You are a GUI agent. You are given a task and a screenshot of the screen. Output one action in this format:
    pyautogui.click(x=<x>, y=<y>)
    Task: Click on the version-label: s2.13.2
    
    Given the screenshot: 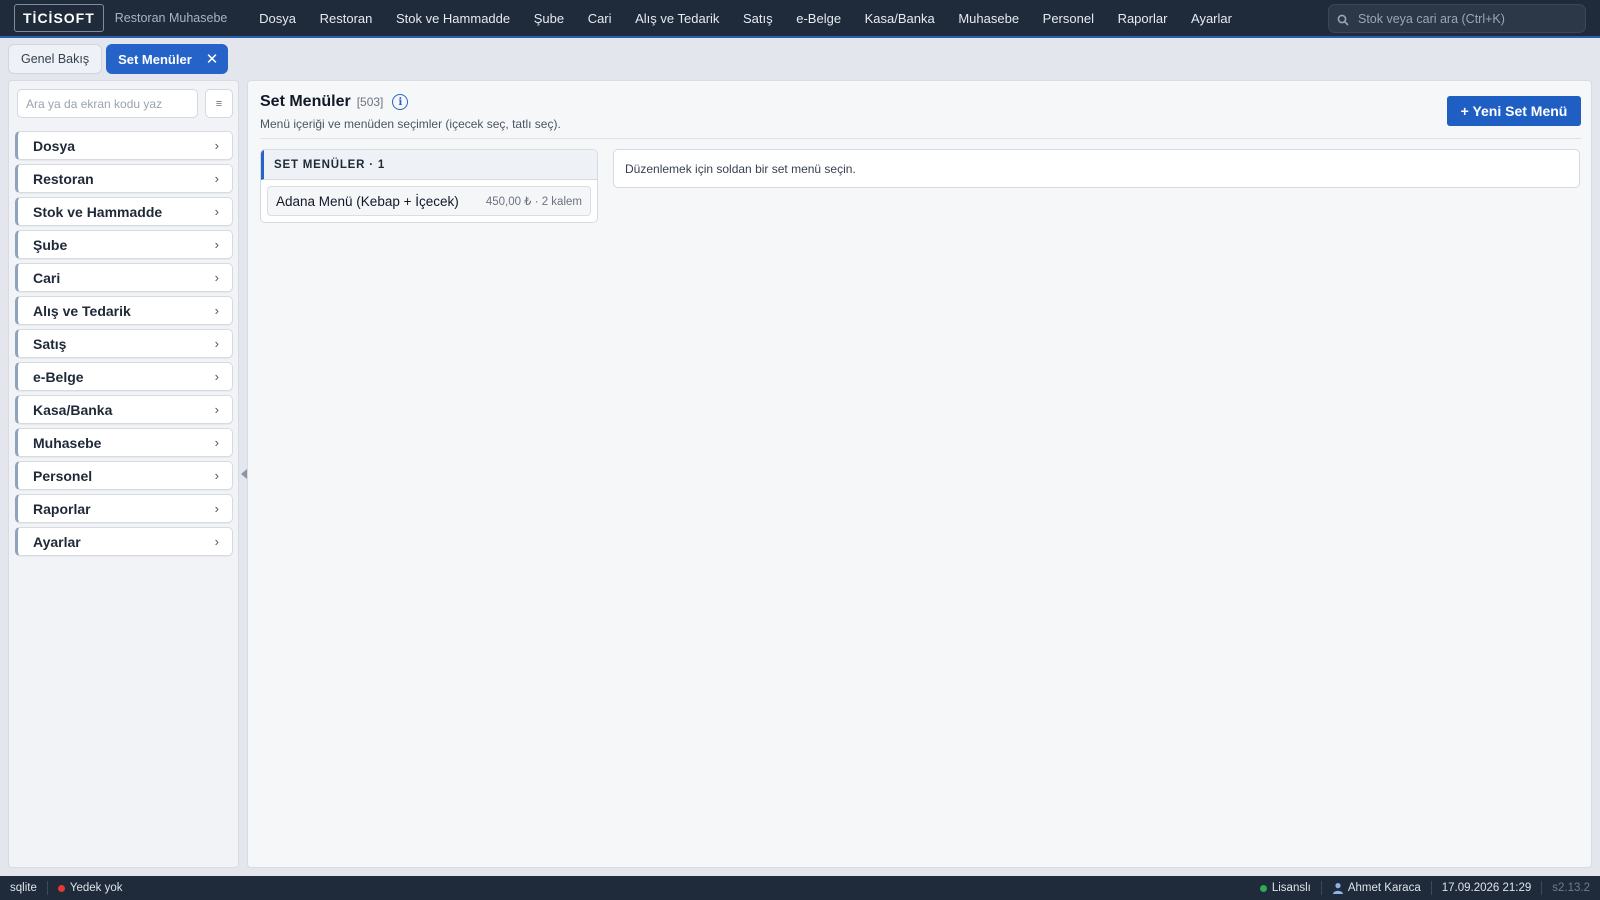 What is the action you would take?
    pyautogui.click(x=1571, y=888)
    